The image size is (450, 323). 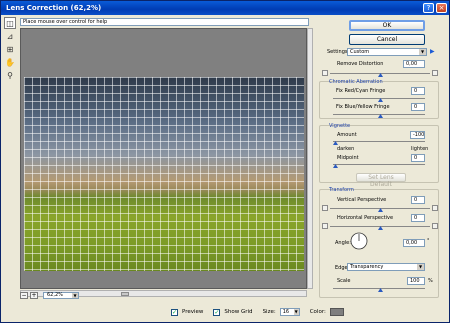 I want to click on preview-label: Preview, so click(x=193, y=312).